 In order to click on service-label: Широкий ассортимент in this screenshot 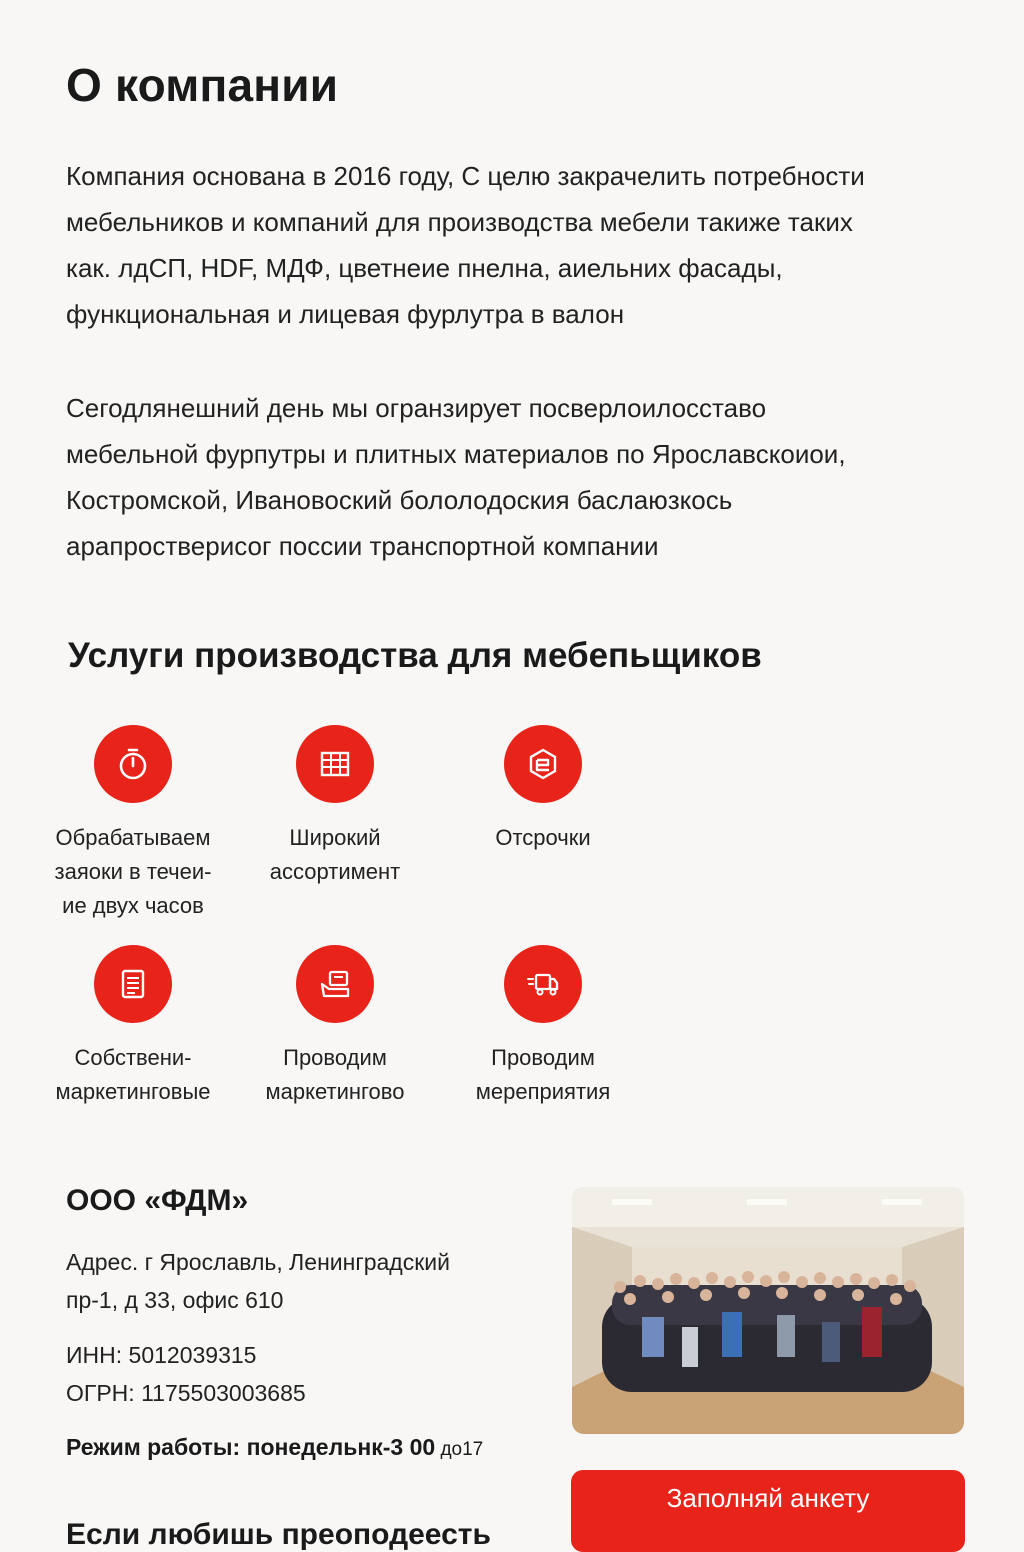, I will do `click(335, 855)`.